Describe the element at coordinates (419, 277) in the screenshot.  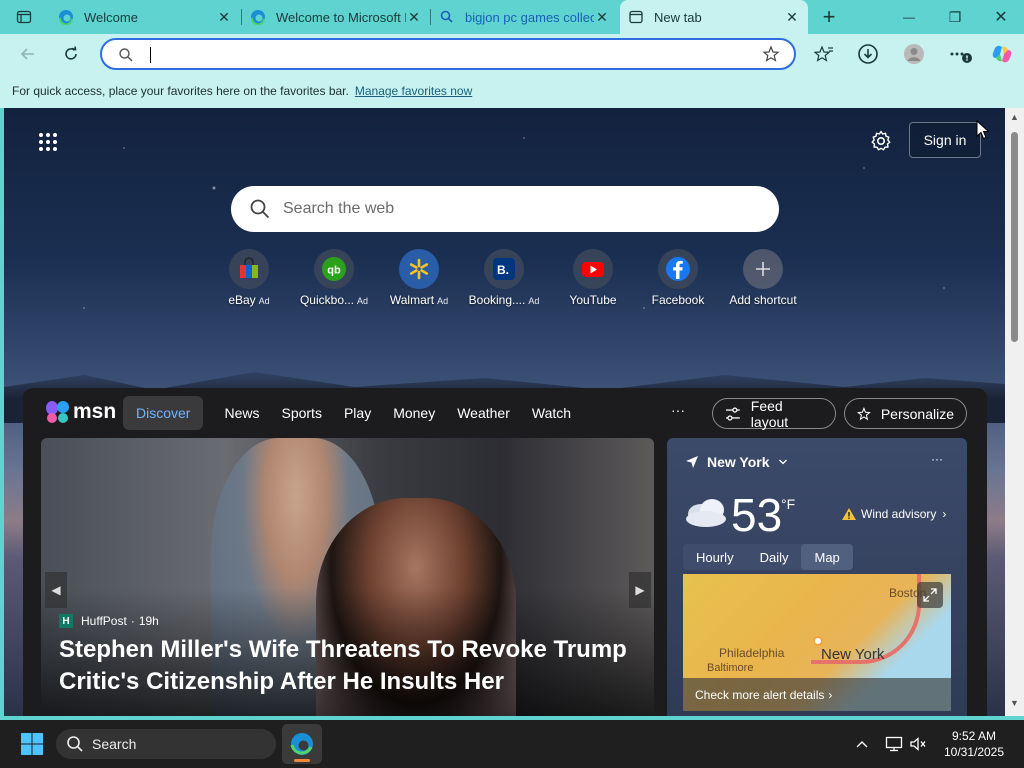
I see `shortcut-walmart: Walmart Ad` at that location.